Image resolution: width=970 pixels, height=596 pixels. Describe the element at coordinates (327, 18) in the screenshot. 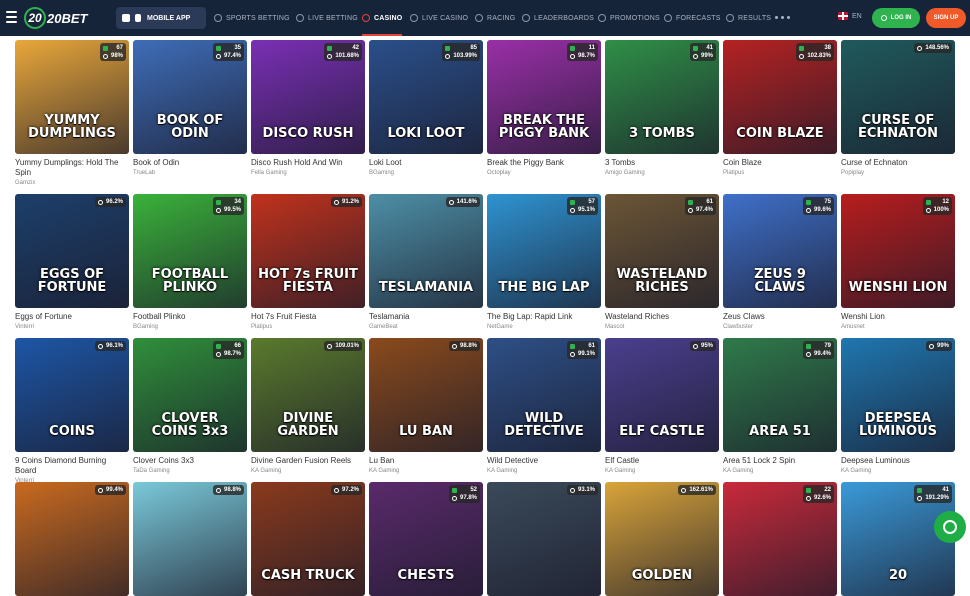

I see `nav-live-betting: LIVE BETTING` at that location.